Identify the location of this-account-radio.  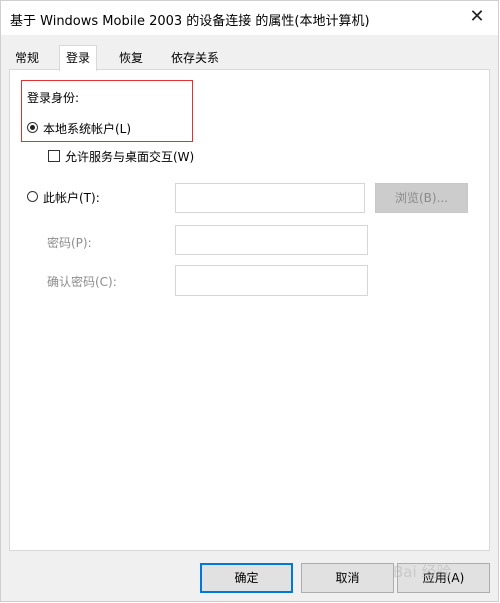
(32, 196).